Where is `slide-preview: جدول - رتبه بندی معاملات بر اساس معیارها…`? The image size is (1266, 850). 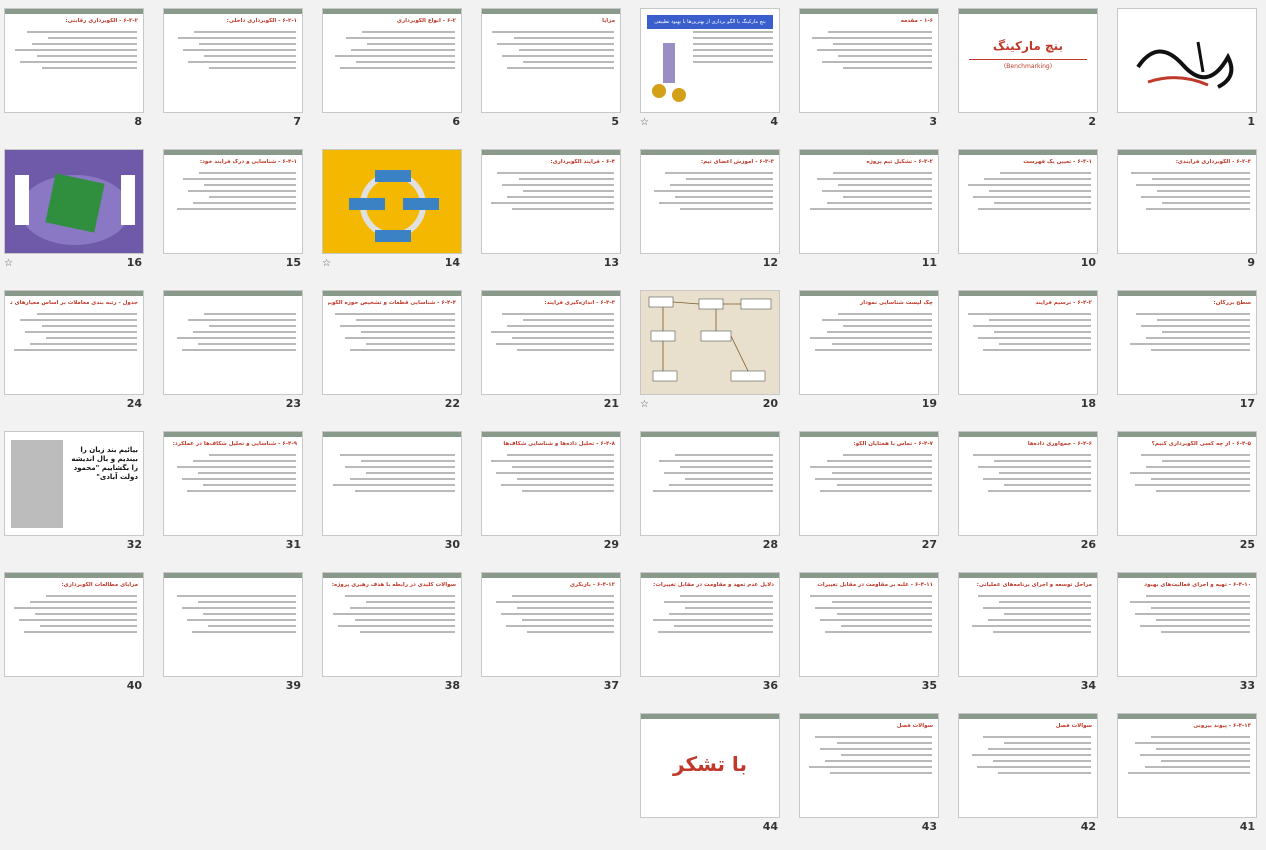 slide-preview: جدول - رتبه بندی معاملات بر اساس معیارها… is located at coordinates (74, 342).